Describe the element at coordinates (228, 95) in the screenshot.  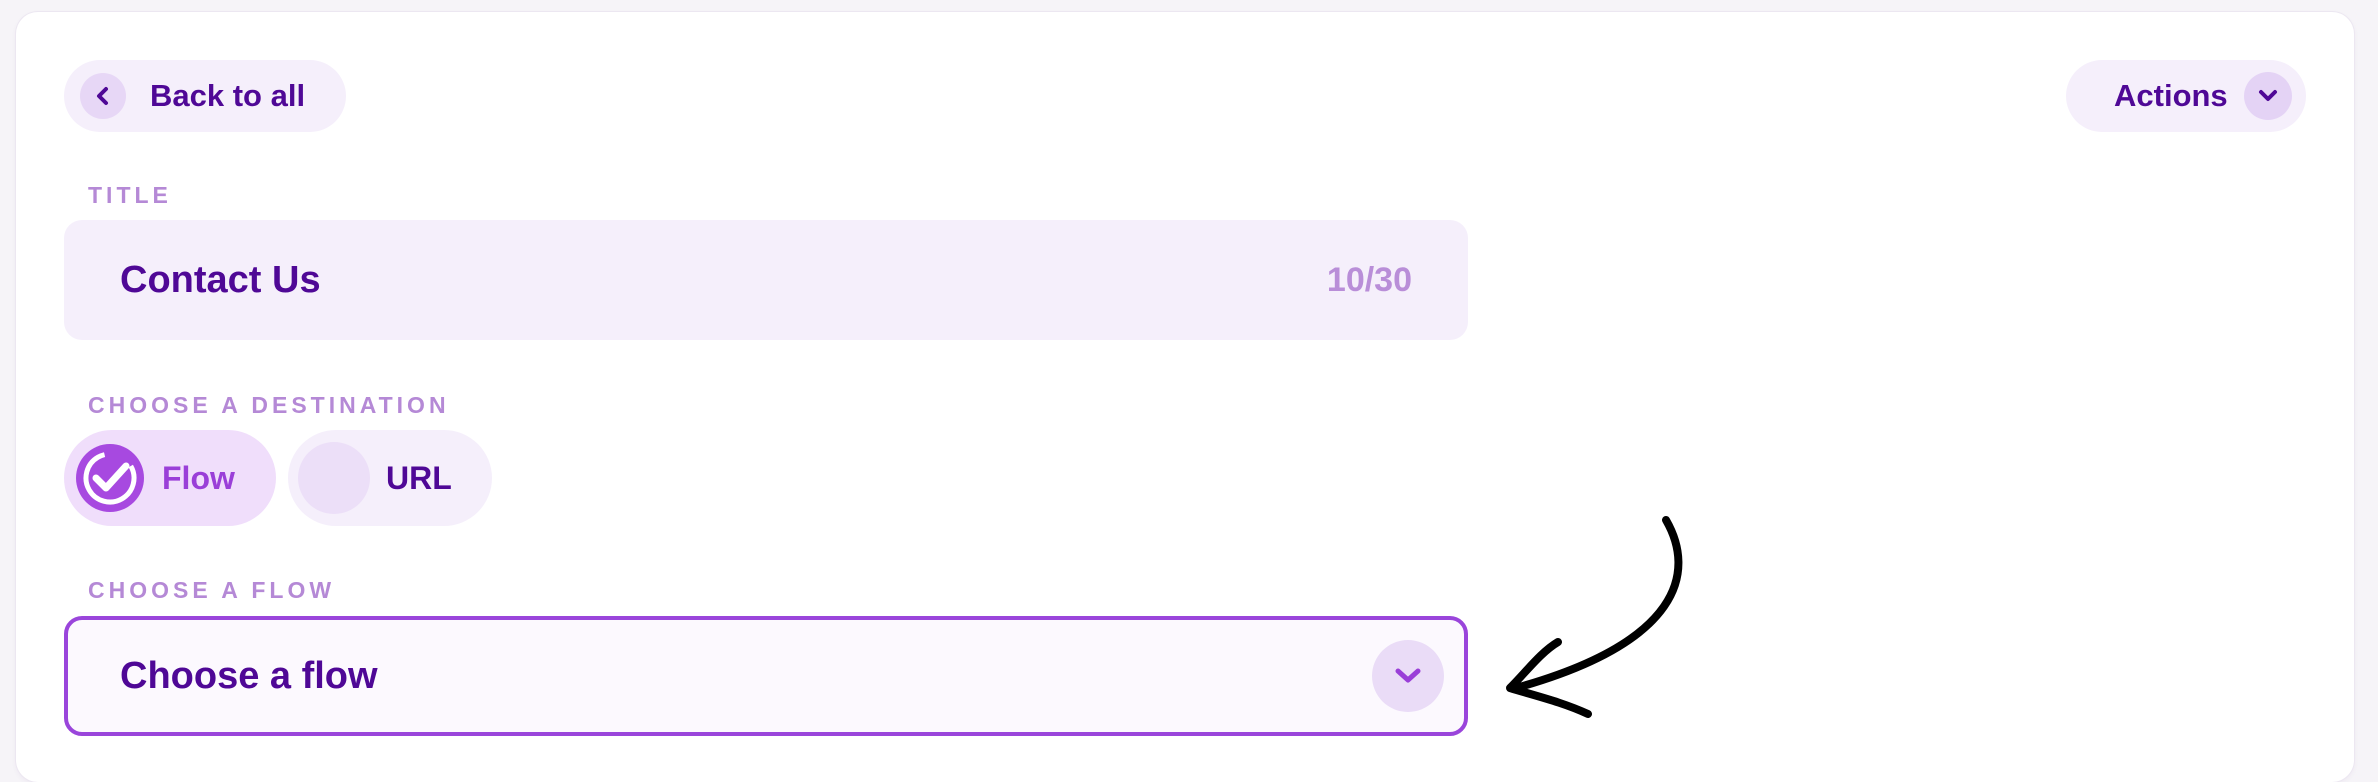
I see `back-to-all-label: Back to all` at that location.